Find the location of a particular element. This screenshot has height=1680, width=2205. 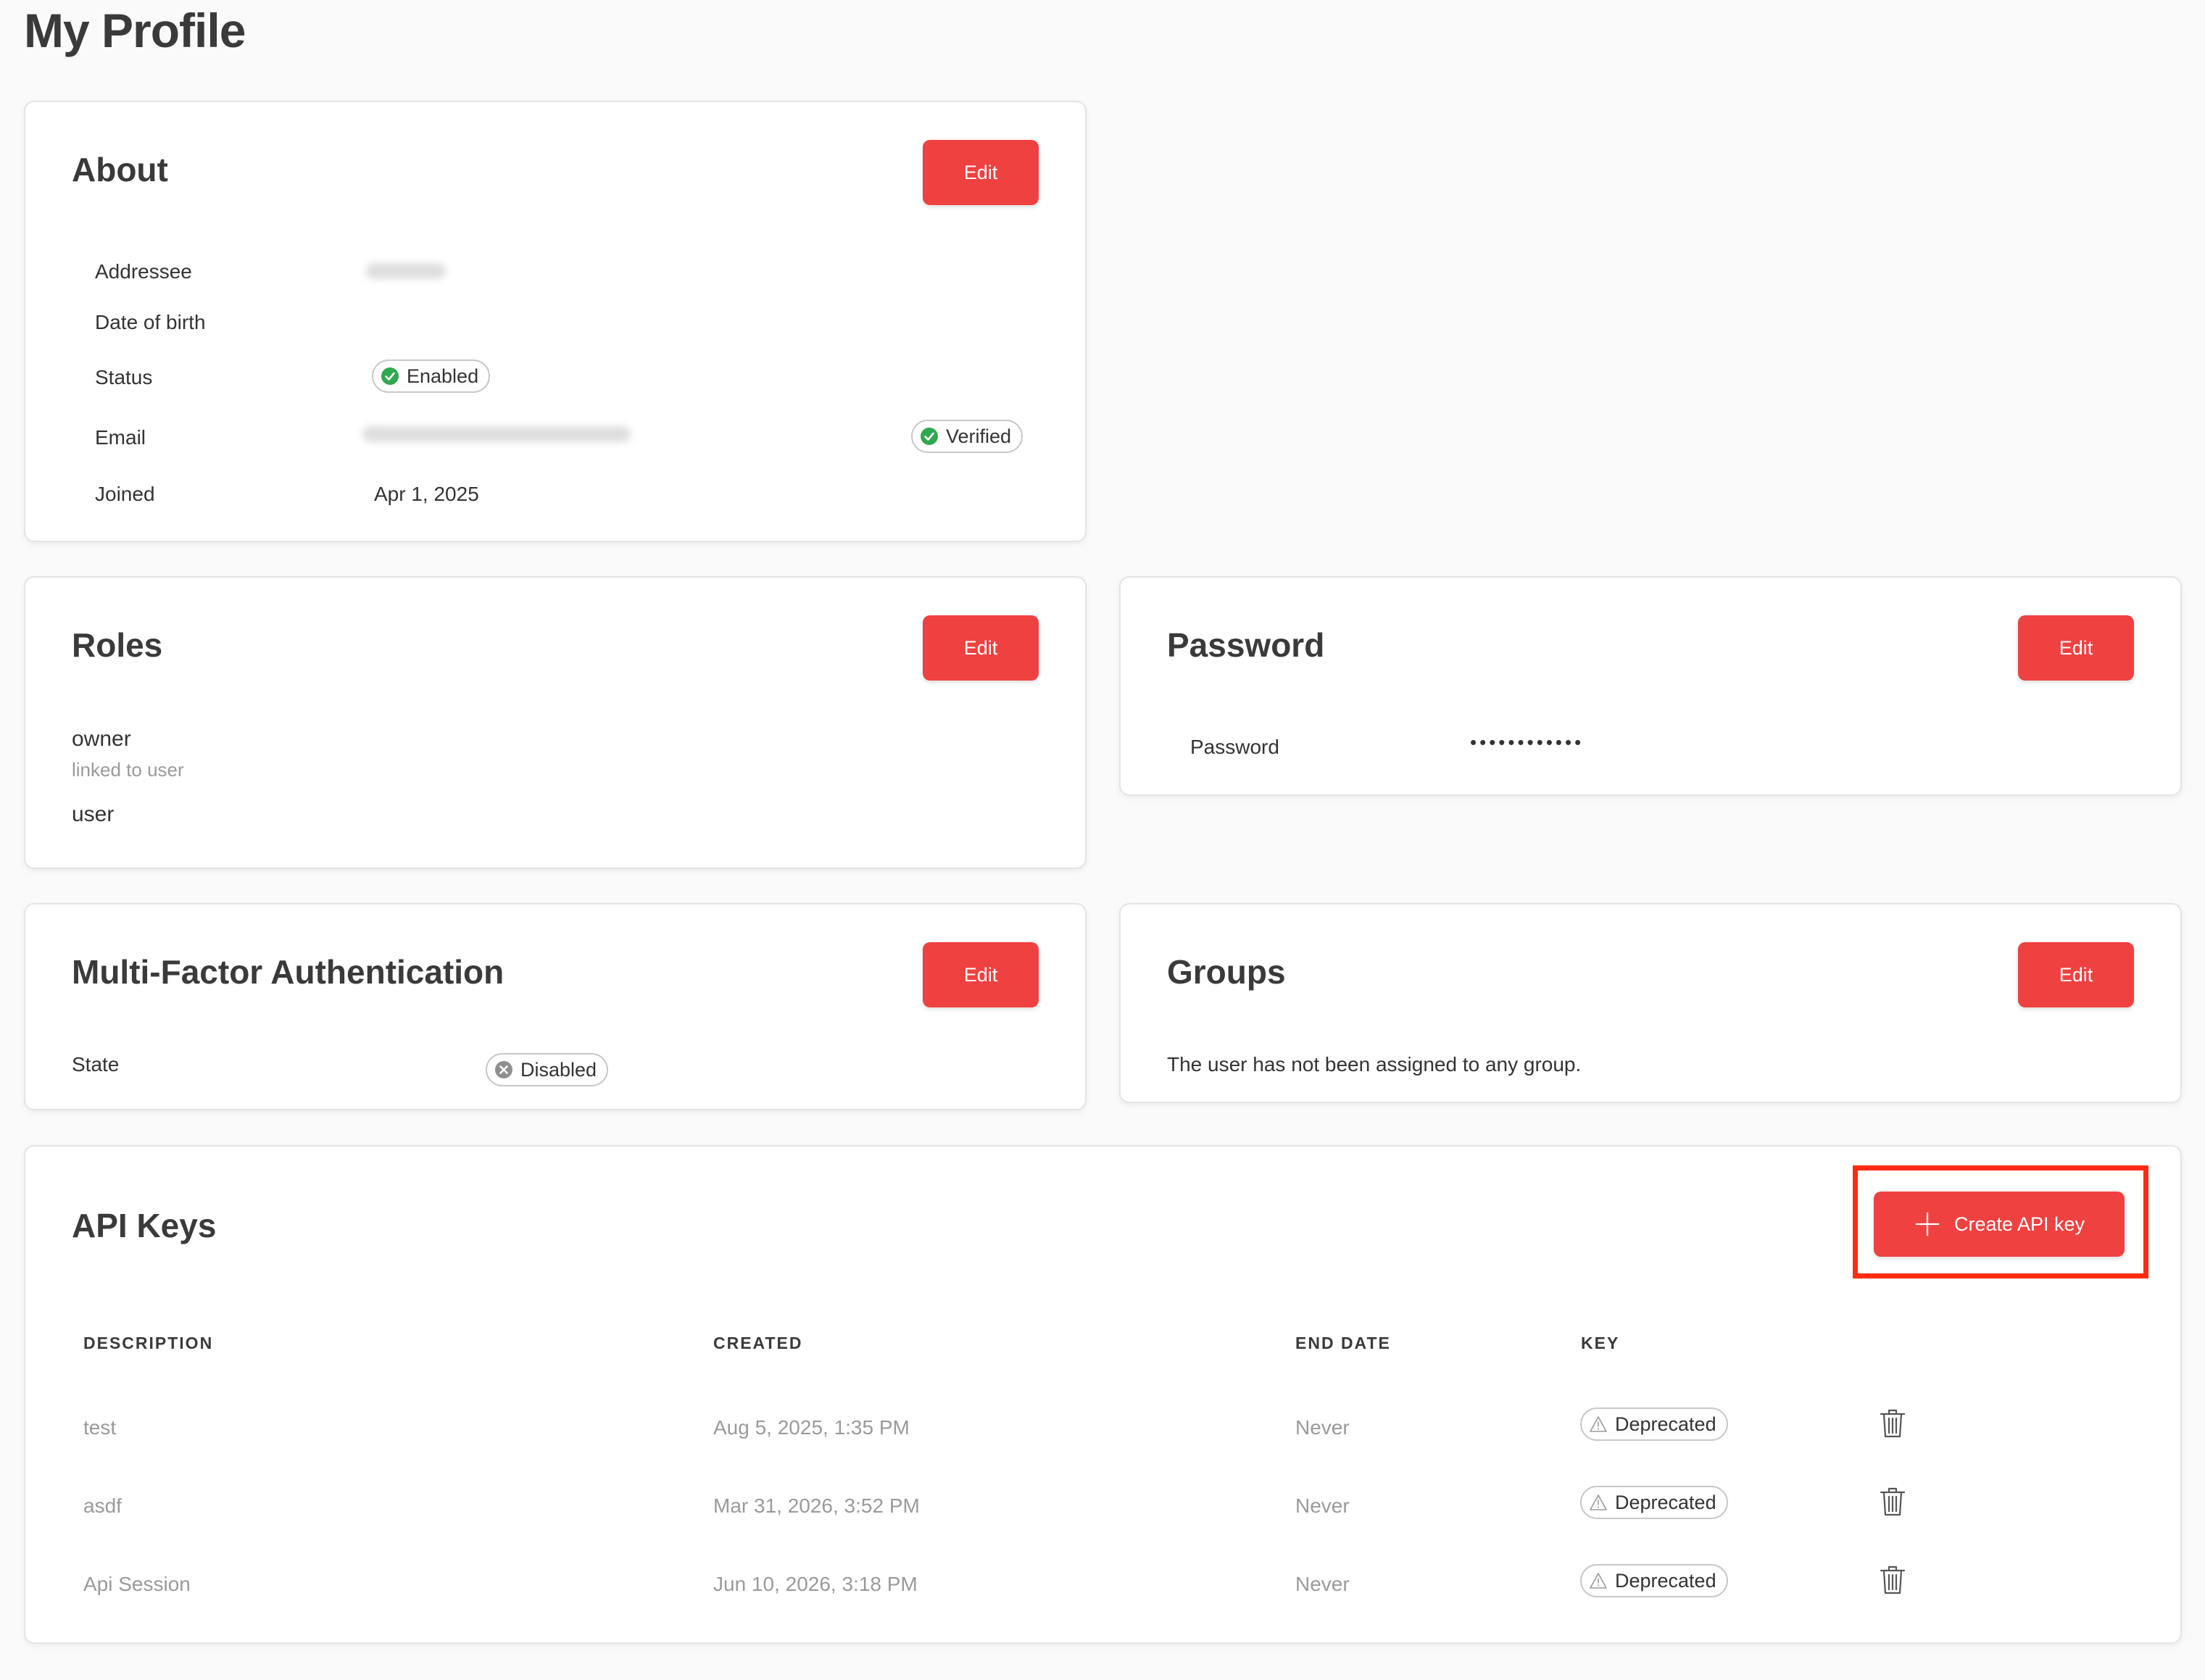

row-created: Aug 5, 2025, 1:35 PM is located at coordinates (812, 1427).